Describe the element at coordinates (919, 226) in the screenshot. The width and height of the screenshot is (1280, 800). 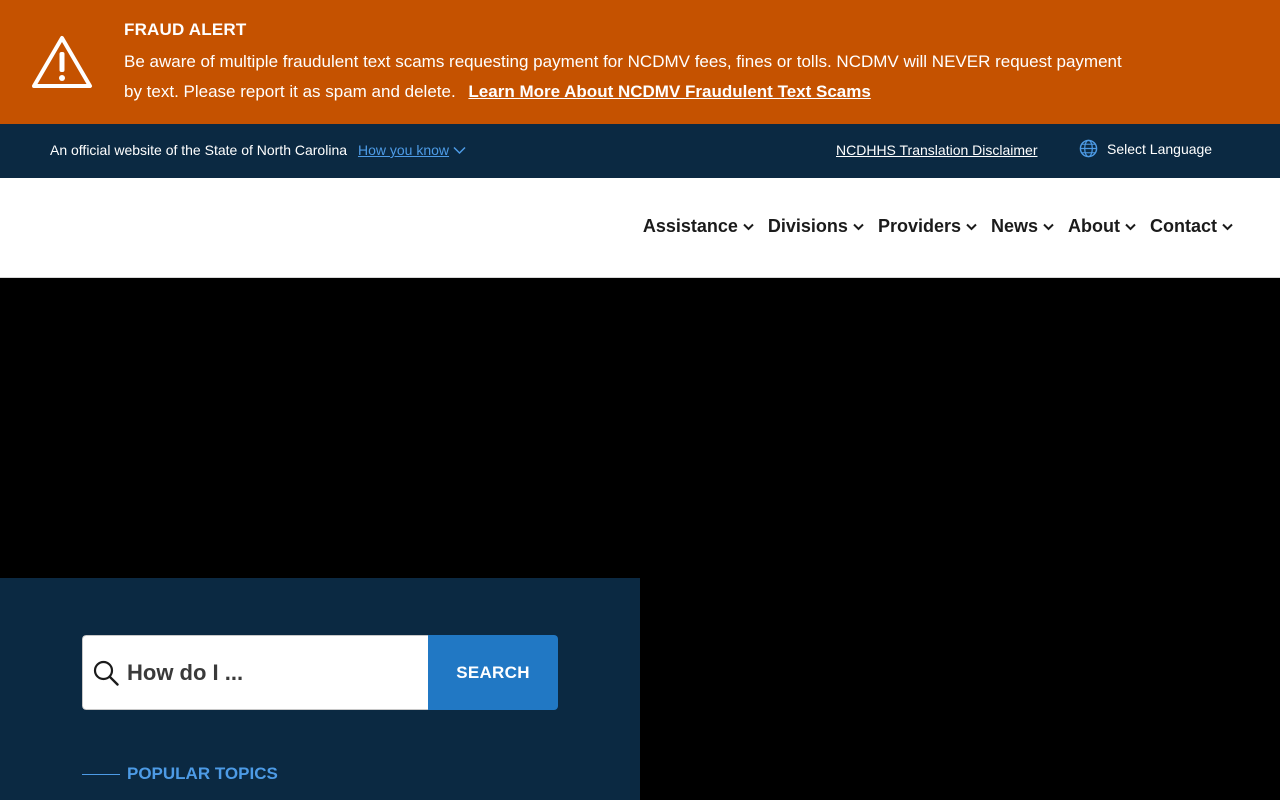
I see `nav-item-label: Providers` at that location.